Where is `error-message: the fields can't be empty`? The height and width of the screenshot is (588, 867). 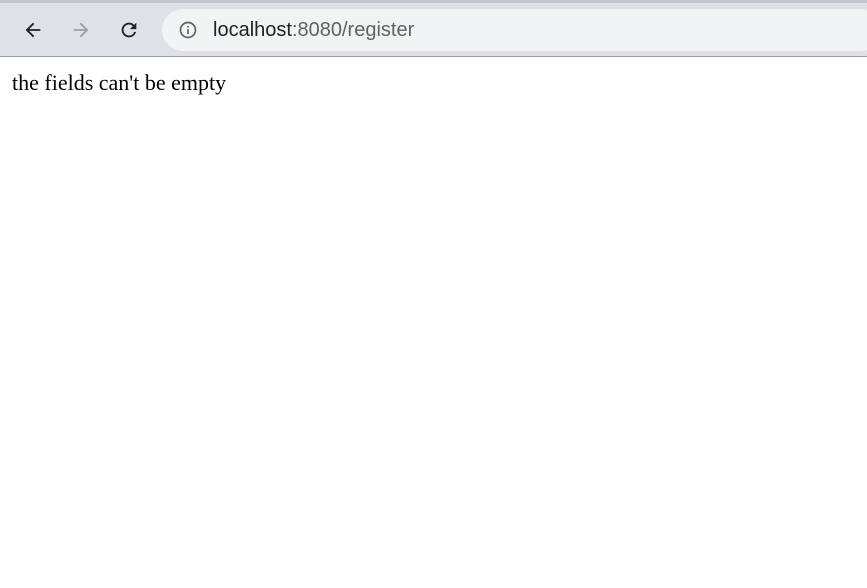
error-message: the fields can't be empty is located at coordinates (119, 82).